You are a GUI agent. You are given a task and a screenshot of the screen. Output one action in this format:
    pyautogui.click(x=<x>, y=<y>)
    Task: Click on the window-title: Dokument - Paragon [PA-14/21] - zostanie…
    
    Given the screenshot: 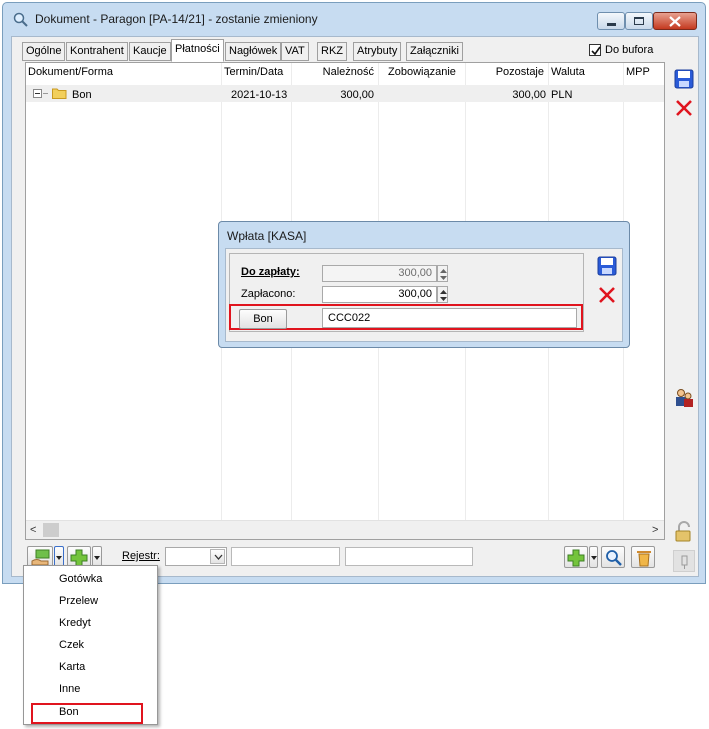 What is the action you would take?
    pyautogui.click(x=176, y=19)
    